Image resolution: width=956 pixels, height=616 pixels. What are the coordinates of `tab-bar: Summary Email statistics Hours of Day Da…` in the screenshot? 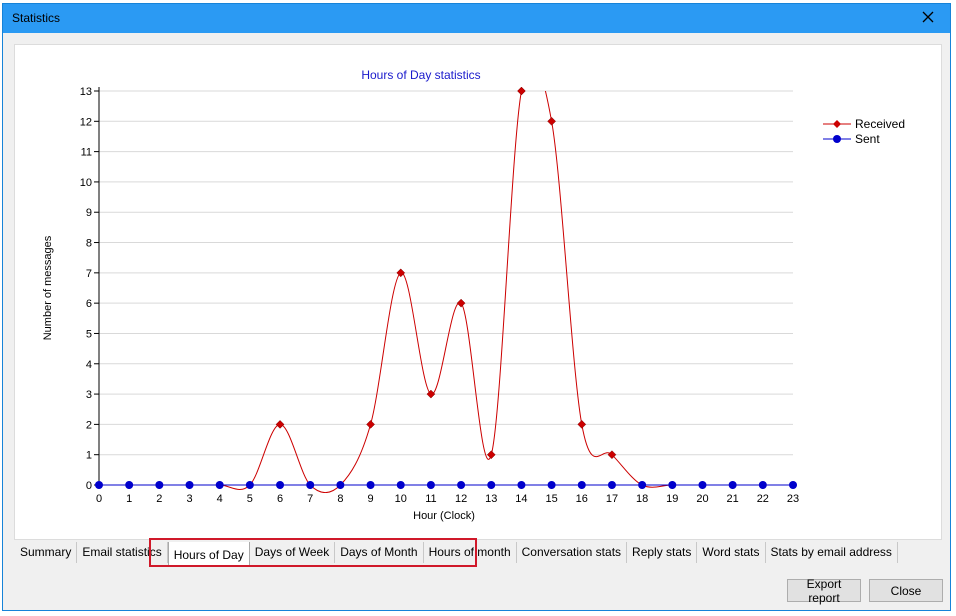 It's located at (456, 554).